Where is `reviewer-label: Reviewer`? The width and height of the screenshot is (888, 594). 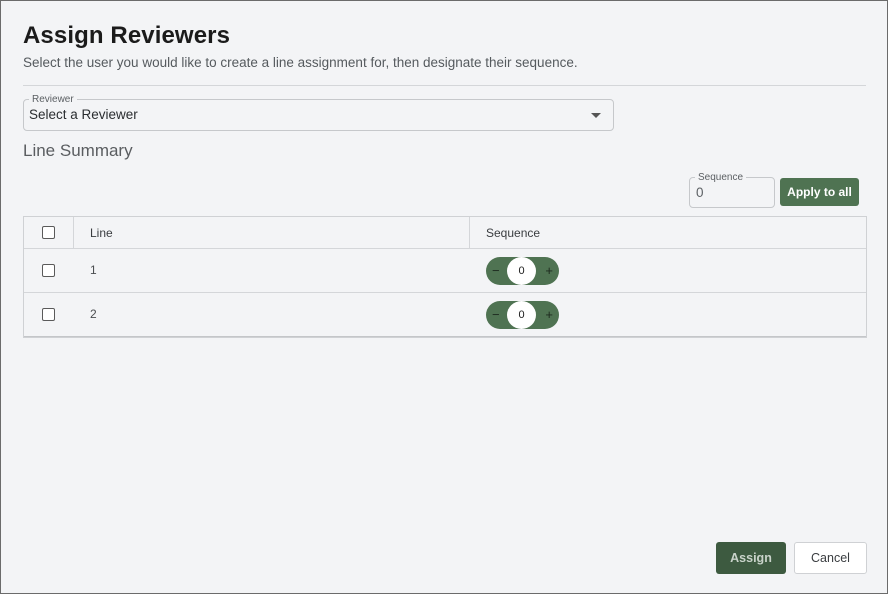 reviewer-label: Reviewer is located at coordinates (53, 99).